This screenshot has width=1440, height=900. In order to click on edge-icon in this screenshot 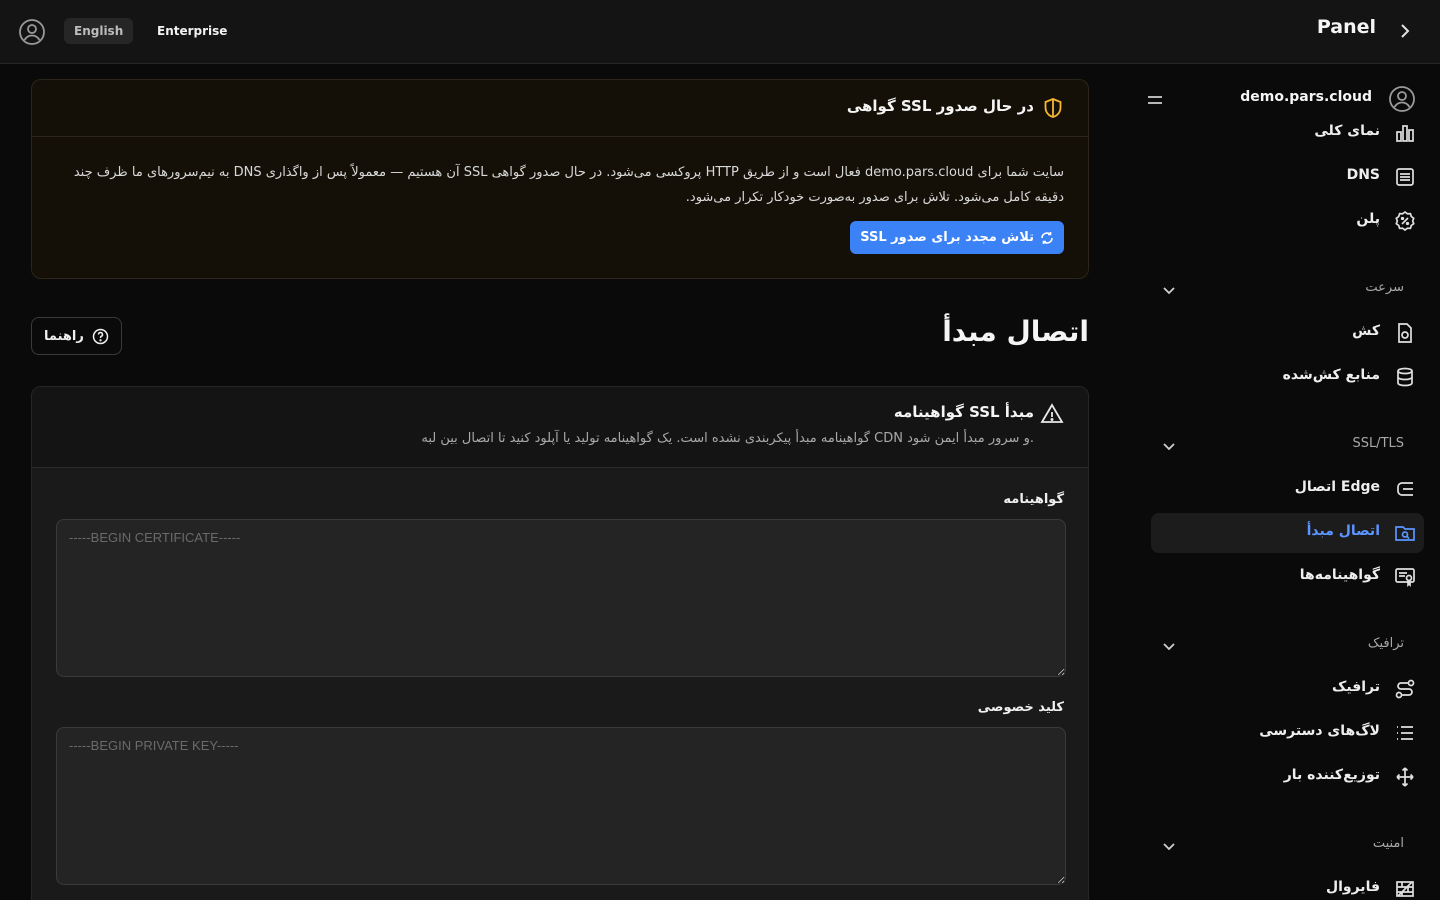, I will do `click(1405, 489)`.